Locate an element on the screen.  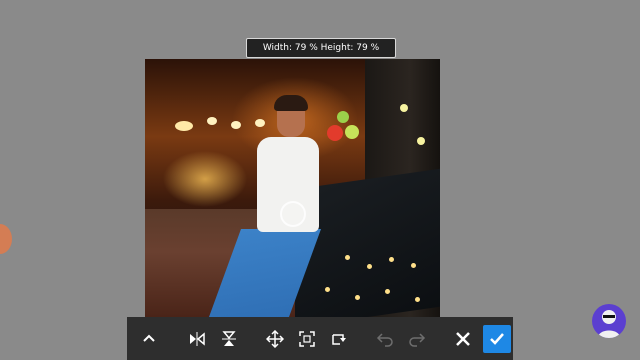
rotate-button is located at coordinates (339, 339).